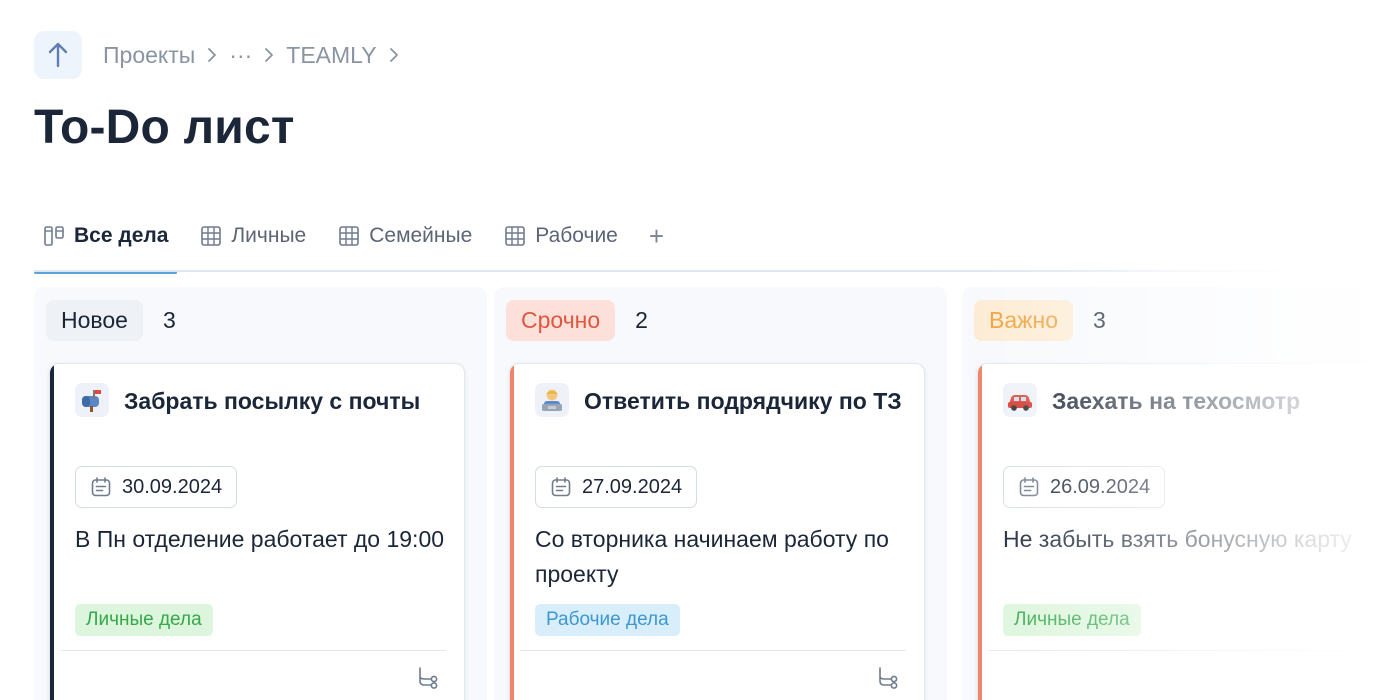 The height and width of the screenshot is (700, 1400). Describe the element at coordinates (1100, 486) in the screenshot. I see `date-value: 26.09.2024` at that location.